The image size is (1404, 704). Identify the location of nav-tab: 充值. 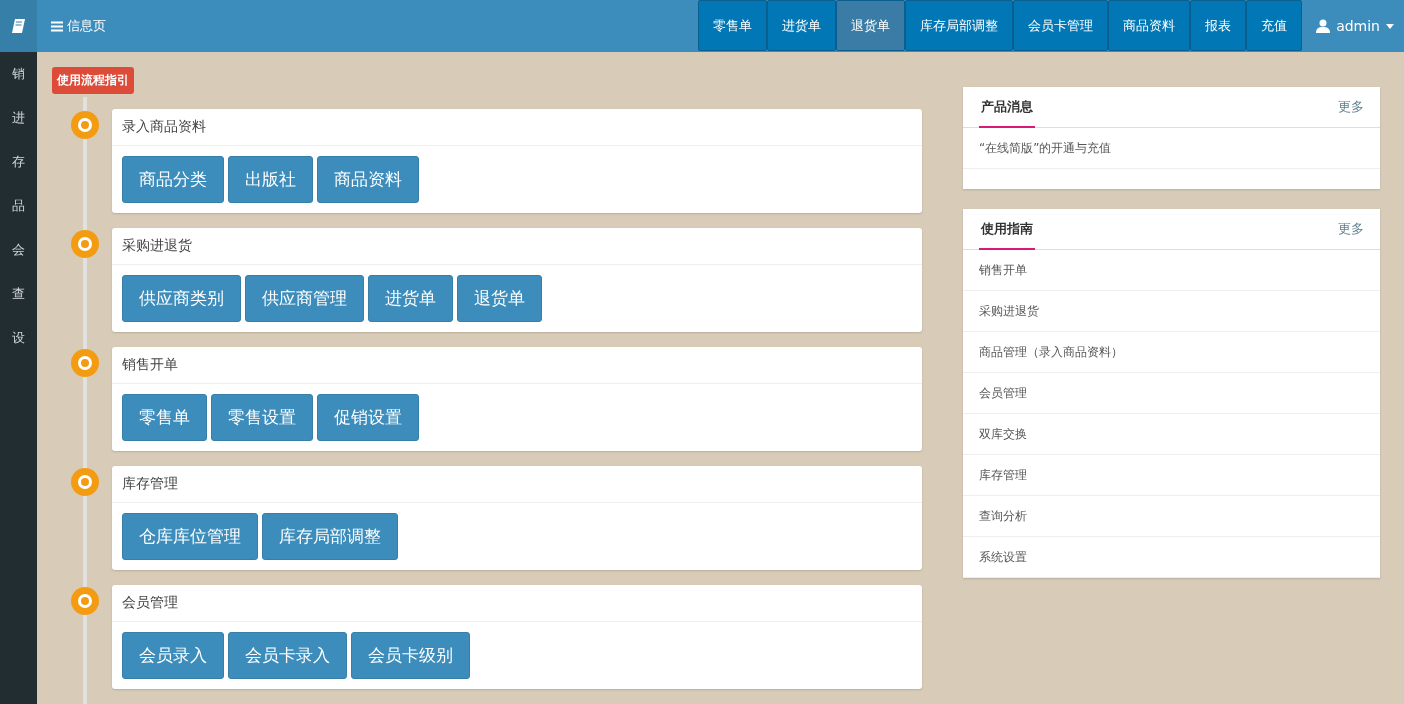
(1274, 25).